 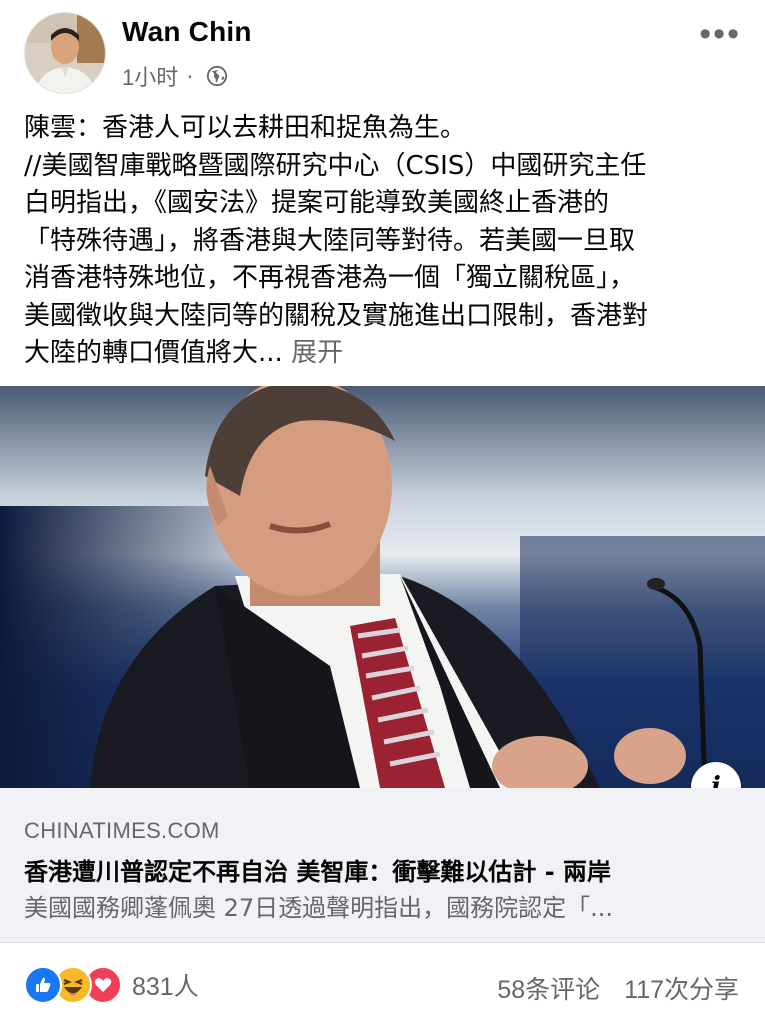 What do you see at coordinates (217, 76) in the screenshot?
I see `globe-icon` at bounding box center [217, 76].